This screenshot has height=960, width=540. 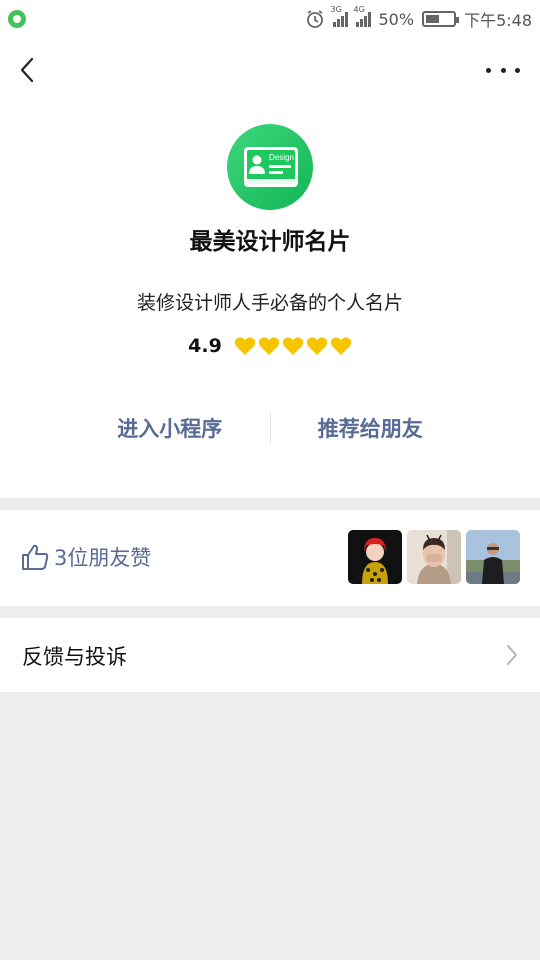 What do you see at coordinates (103, 558) in the screenshot?
I see `likes-count-text: 3位朋友赞` at bounding box center [103, 558].